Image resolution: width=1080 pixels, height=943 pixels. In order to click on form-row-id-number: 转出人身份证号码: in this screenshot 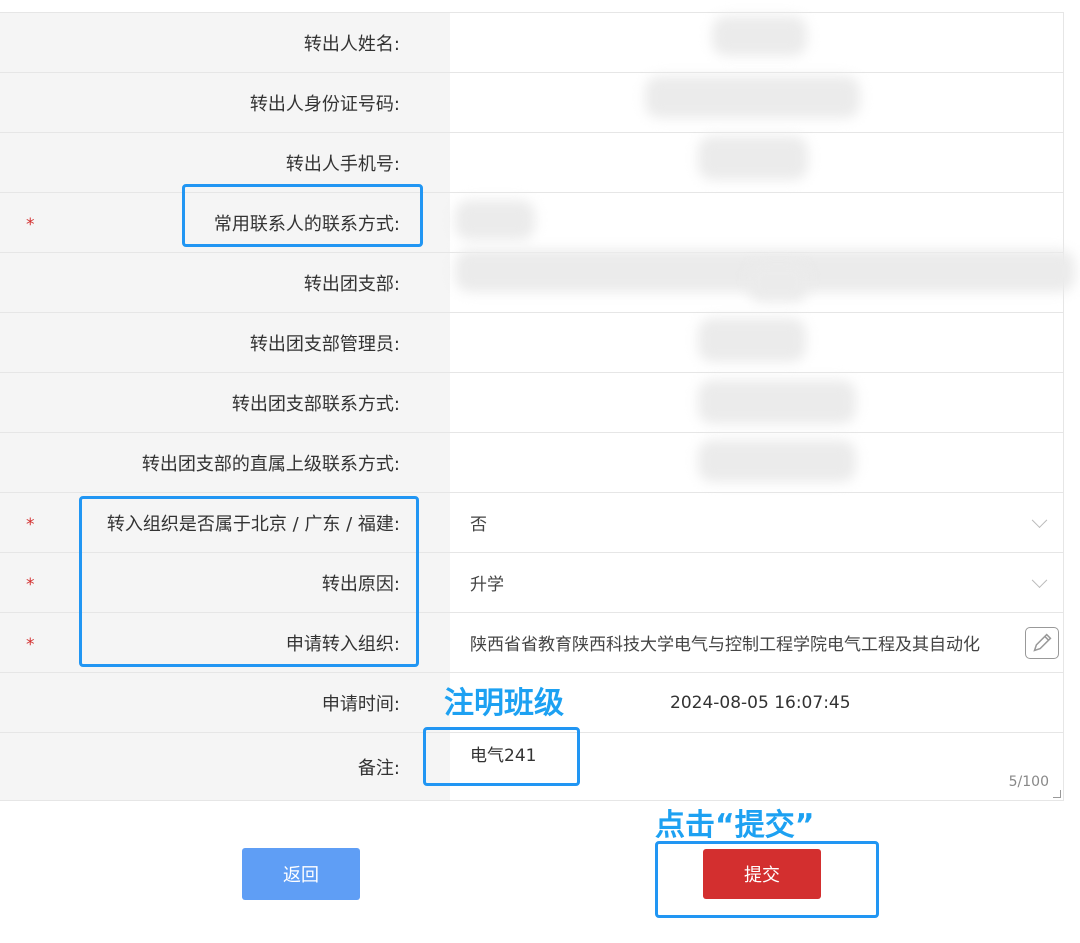, I will do `click(532, 103)`.